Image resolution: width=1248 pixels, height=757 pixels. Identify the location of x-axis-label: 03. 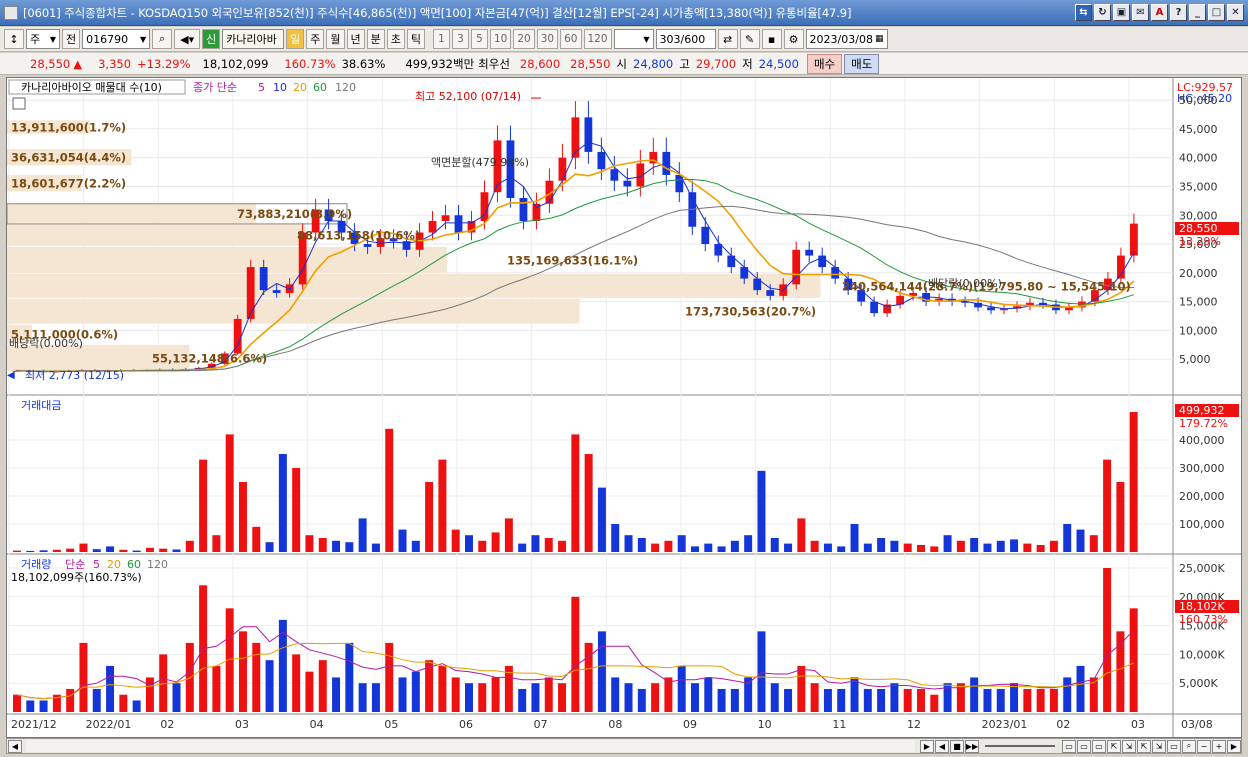
(1138, 724).